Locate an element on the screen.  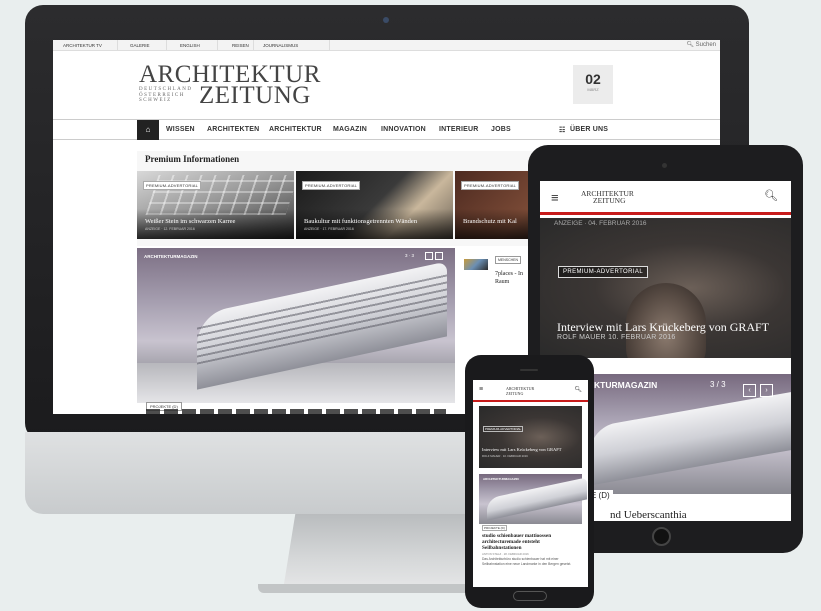
phone-speaker is located at coordinates (529, 370).